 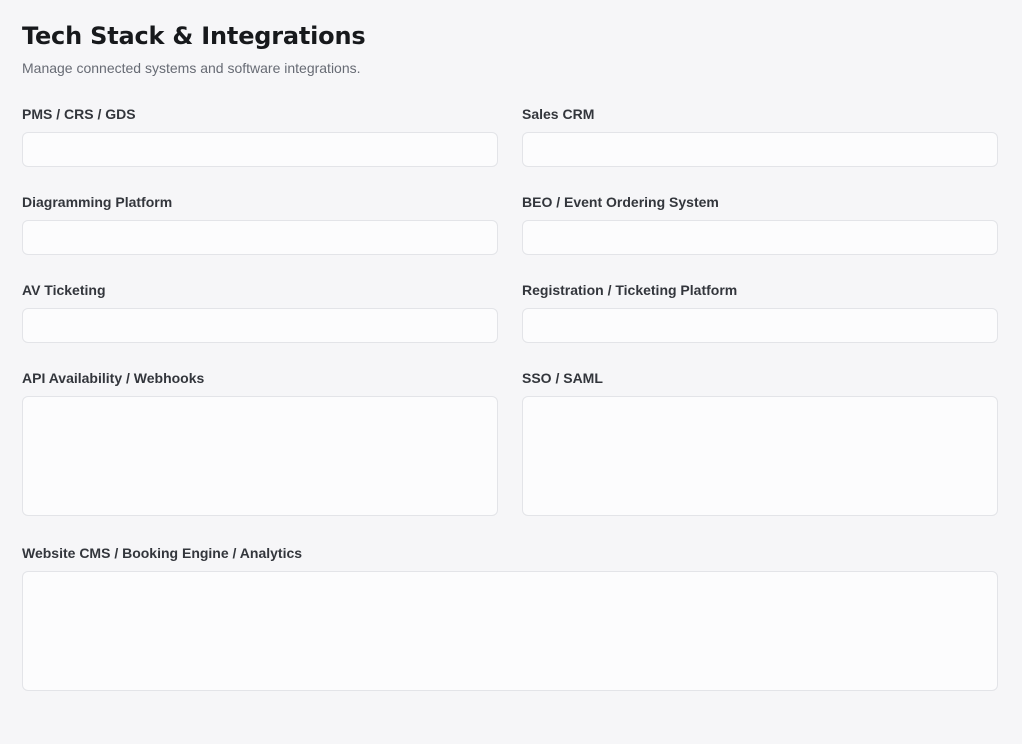 I want to click on sso-saml-label: SSO / SAML, so click(x=562, y=378).